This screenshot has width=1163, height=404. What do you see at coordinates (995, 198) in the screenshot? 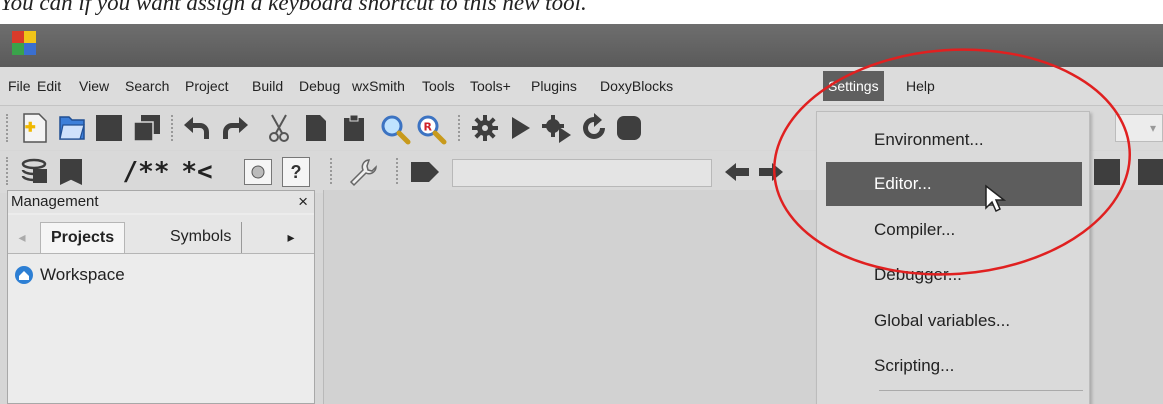
I see `mouse-cursor-icon` at bounding box center [995, 198].